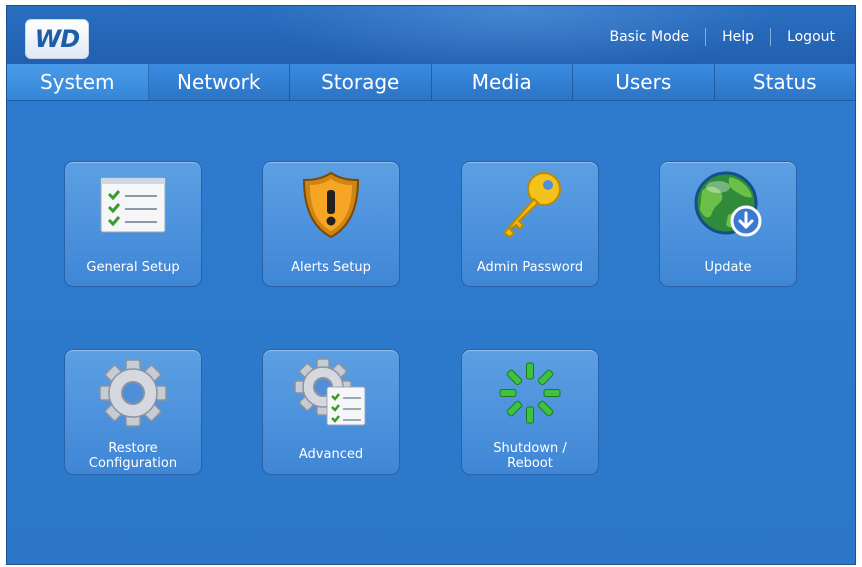  What do you see at coordinates (133, 267) in the screenshot?
I see `general-setup-label: General Setup` at bounding box center [133, 267].